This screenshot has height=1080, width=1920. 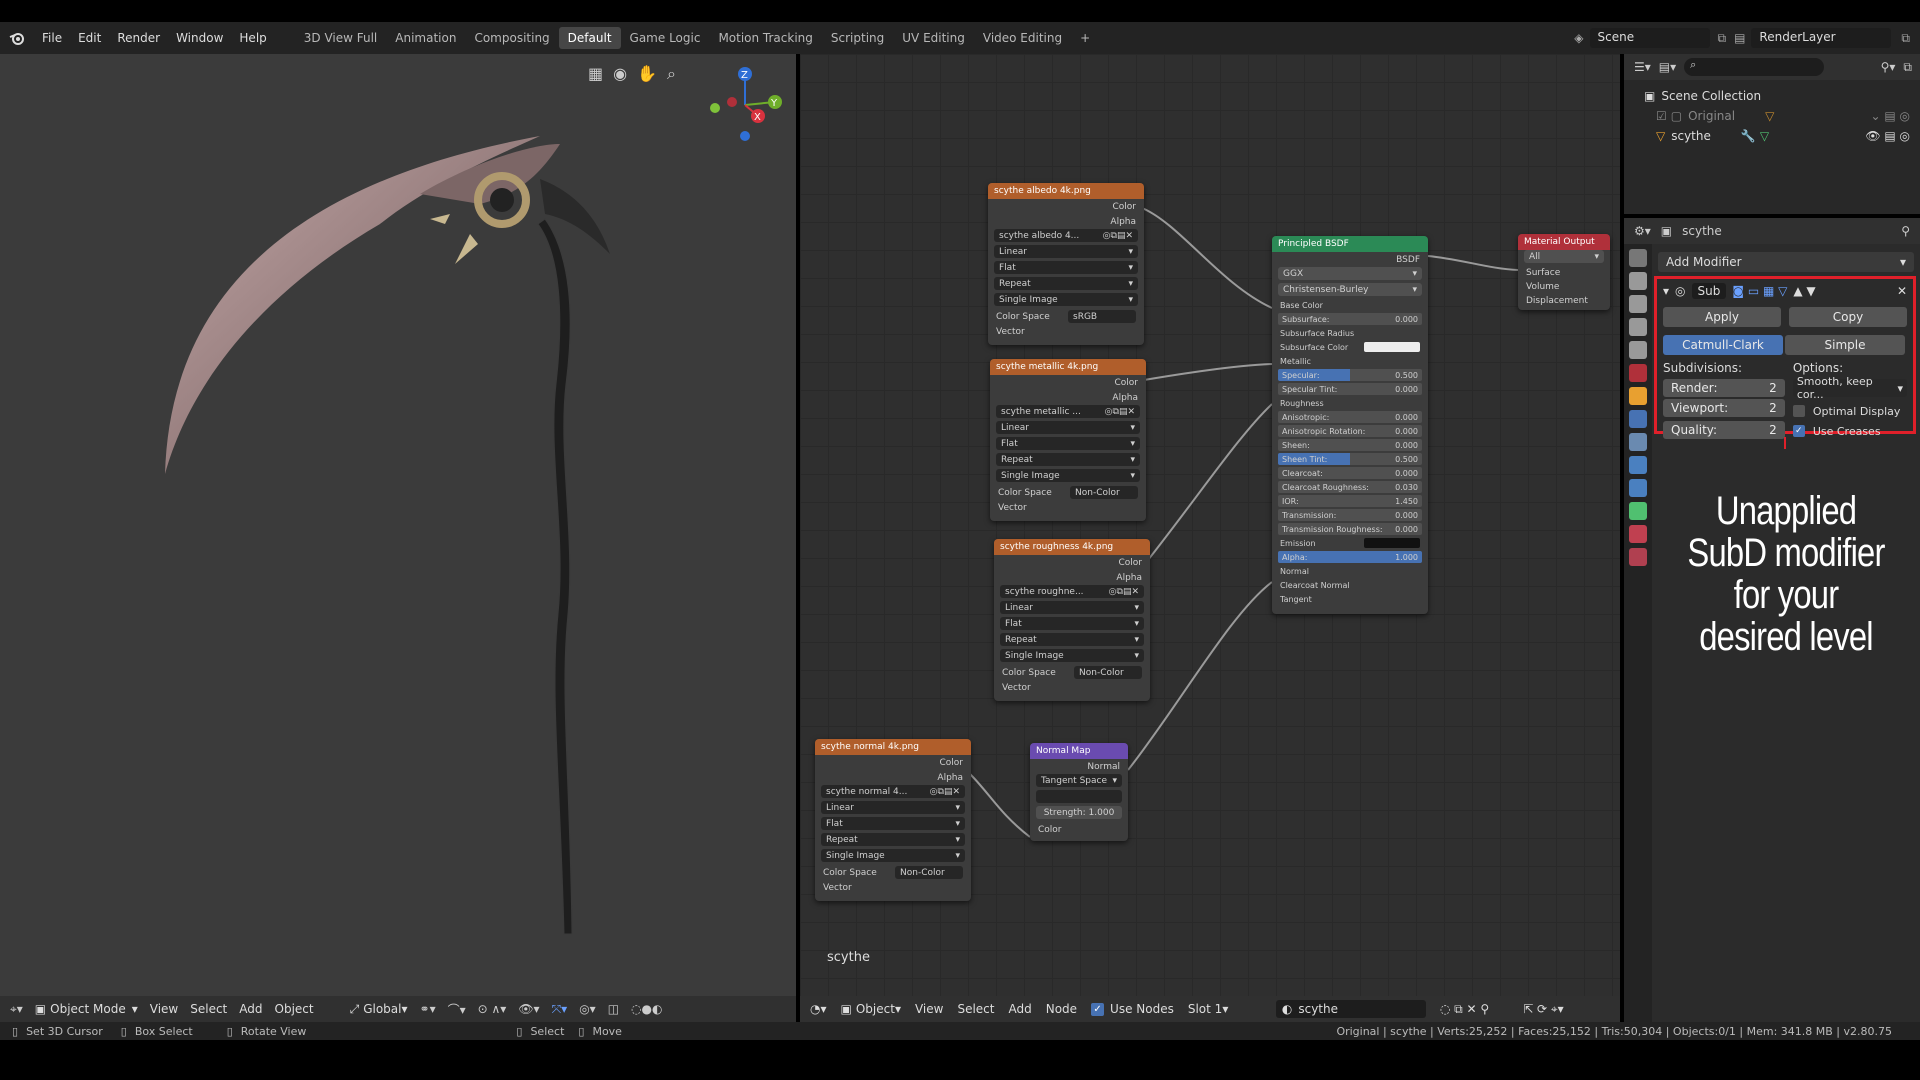 What do you see at coordinates (765, 38) in the screenshot?
I see `tab-motion-tracking: Motion Tracking` at bounding box center [765, 38].